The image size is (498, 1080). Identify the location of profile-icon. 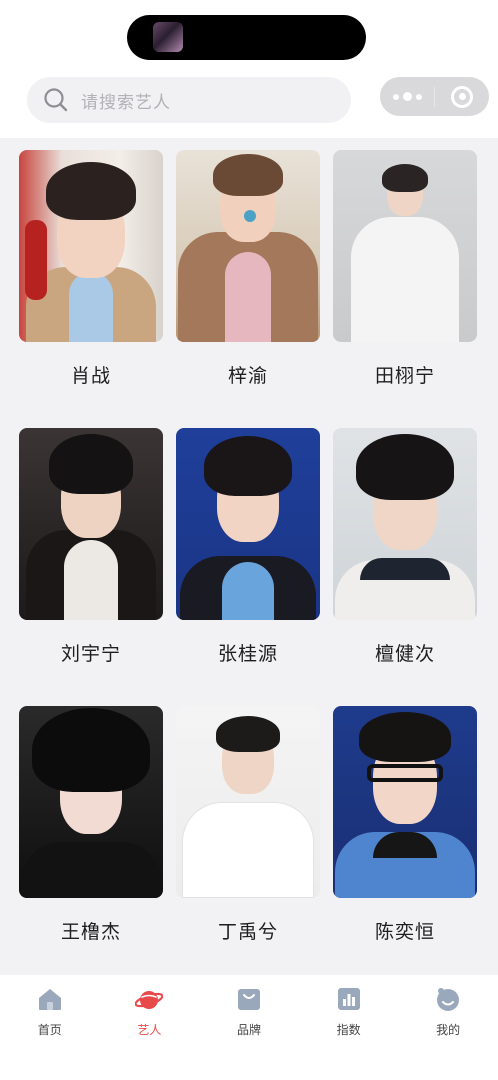
(448, 999).